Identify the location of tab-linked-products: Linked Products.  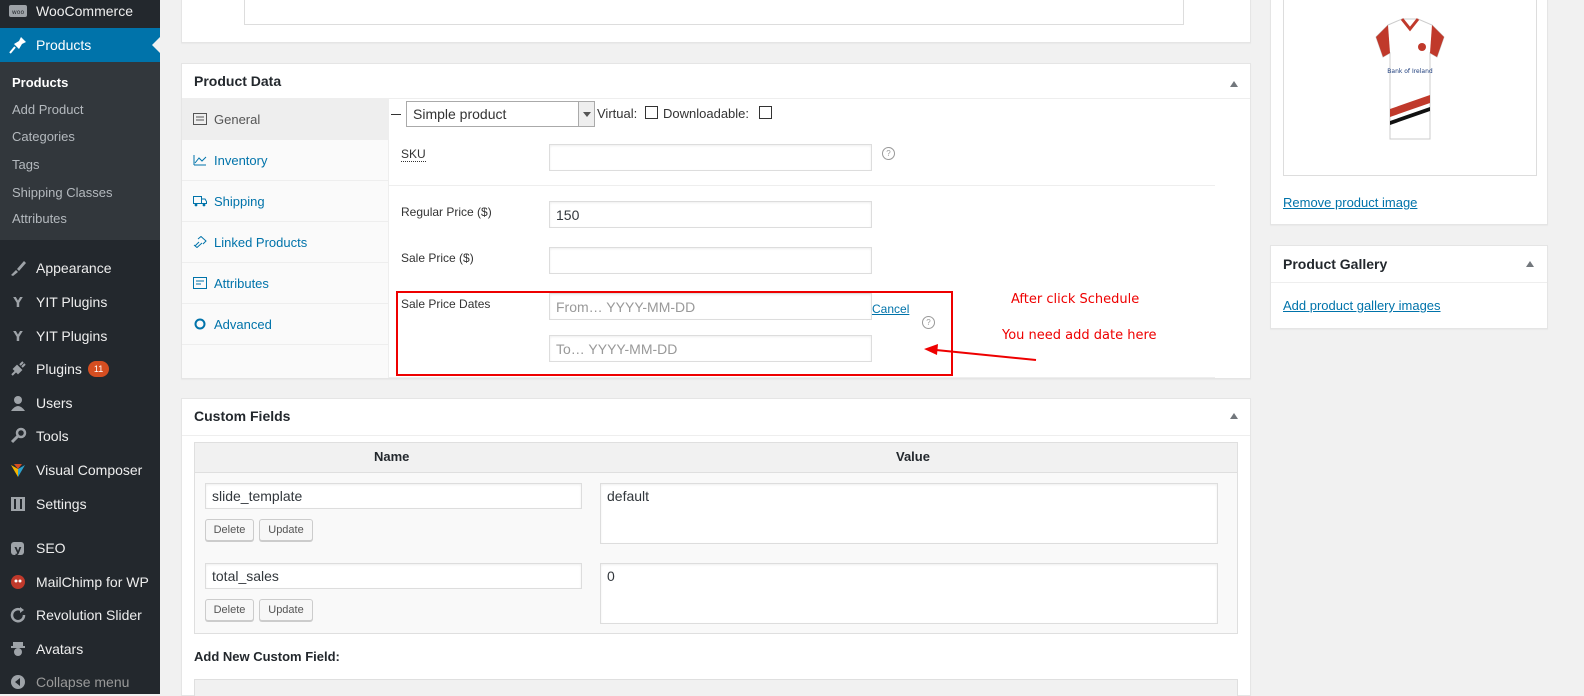
(285, 242).